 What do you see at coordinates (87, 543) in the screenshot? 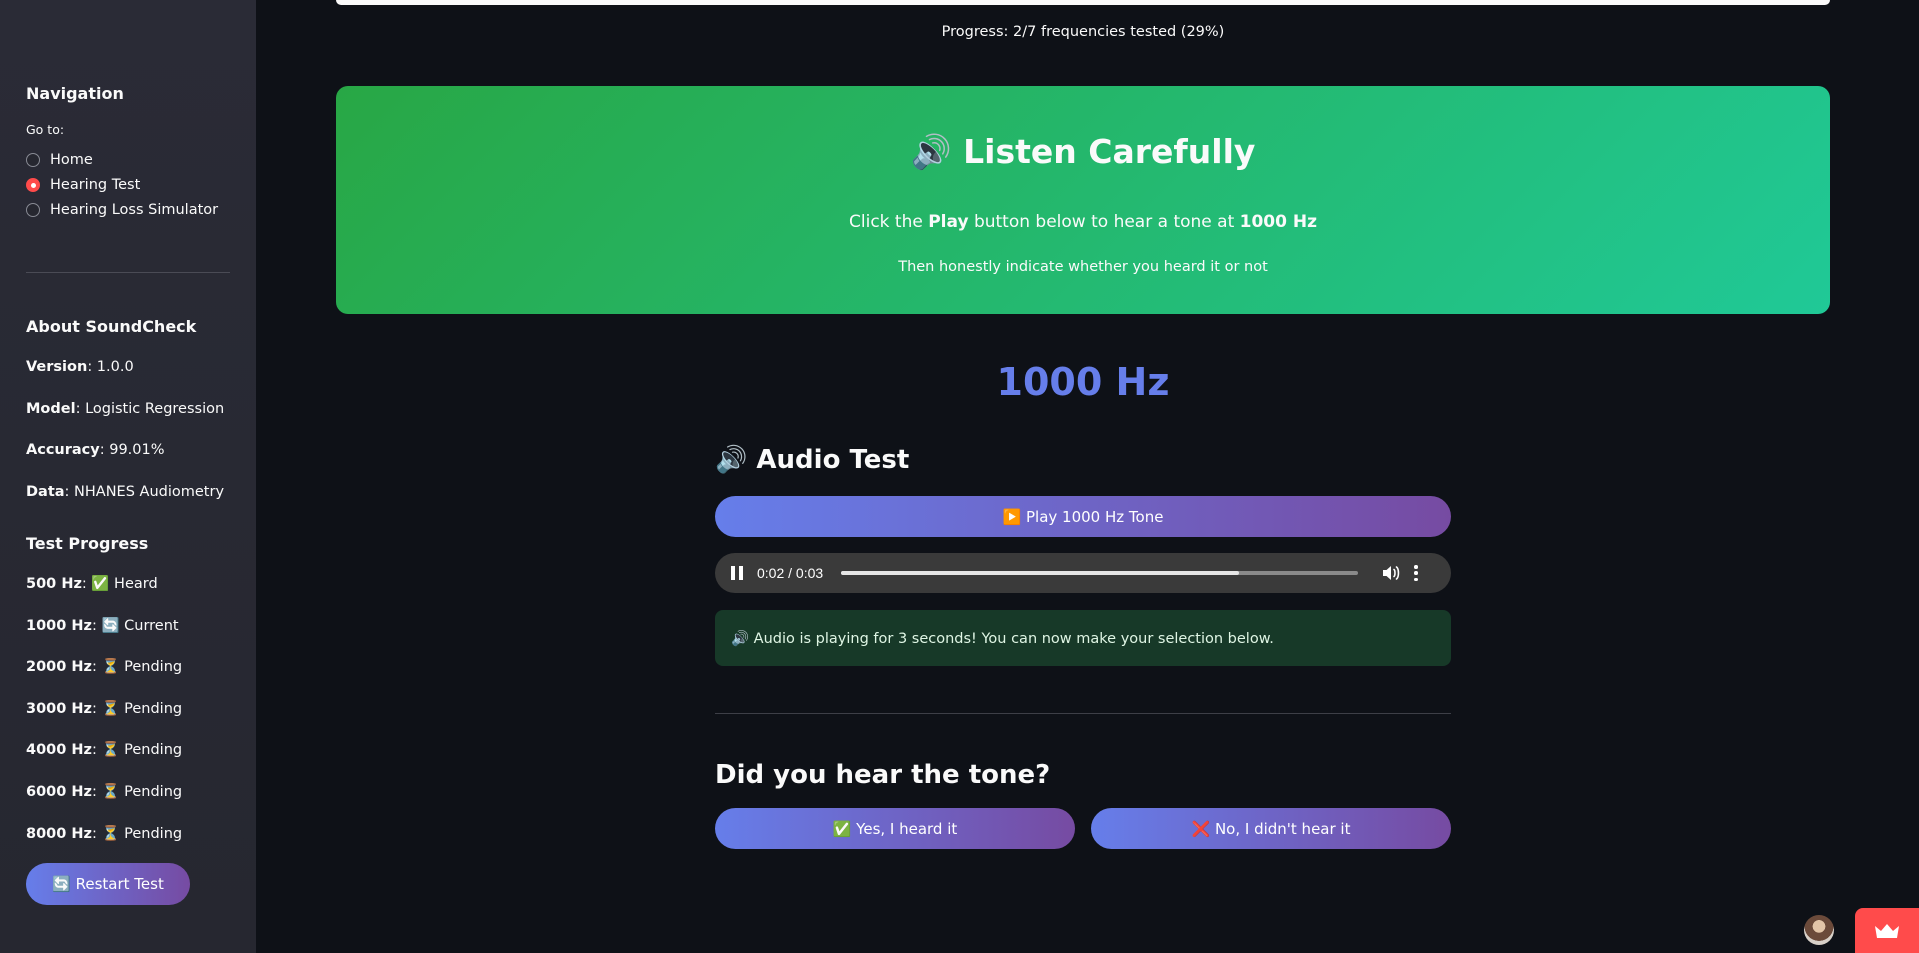
I see `test-progress-heading: Test Progress` at bounding box center [87, 543].